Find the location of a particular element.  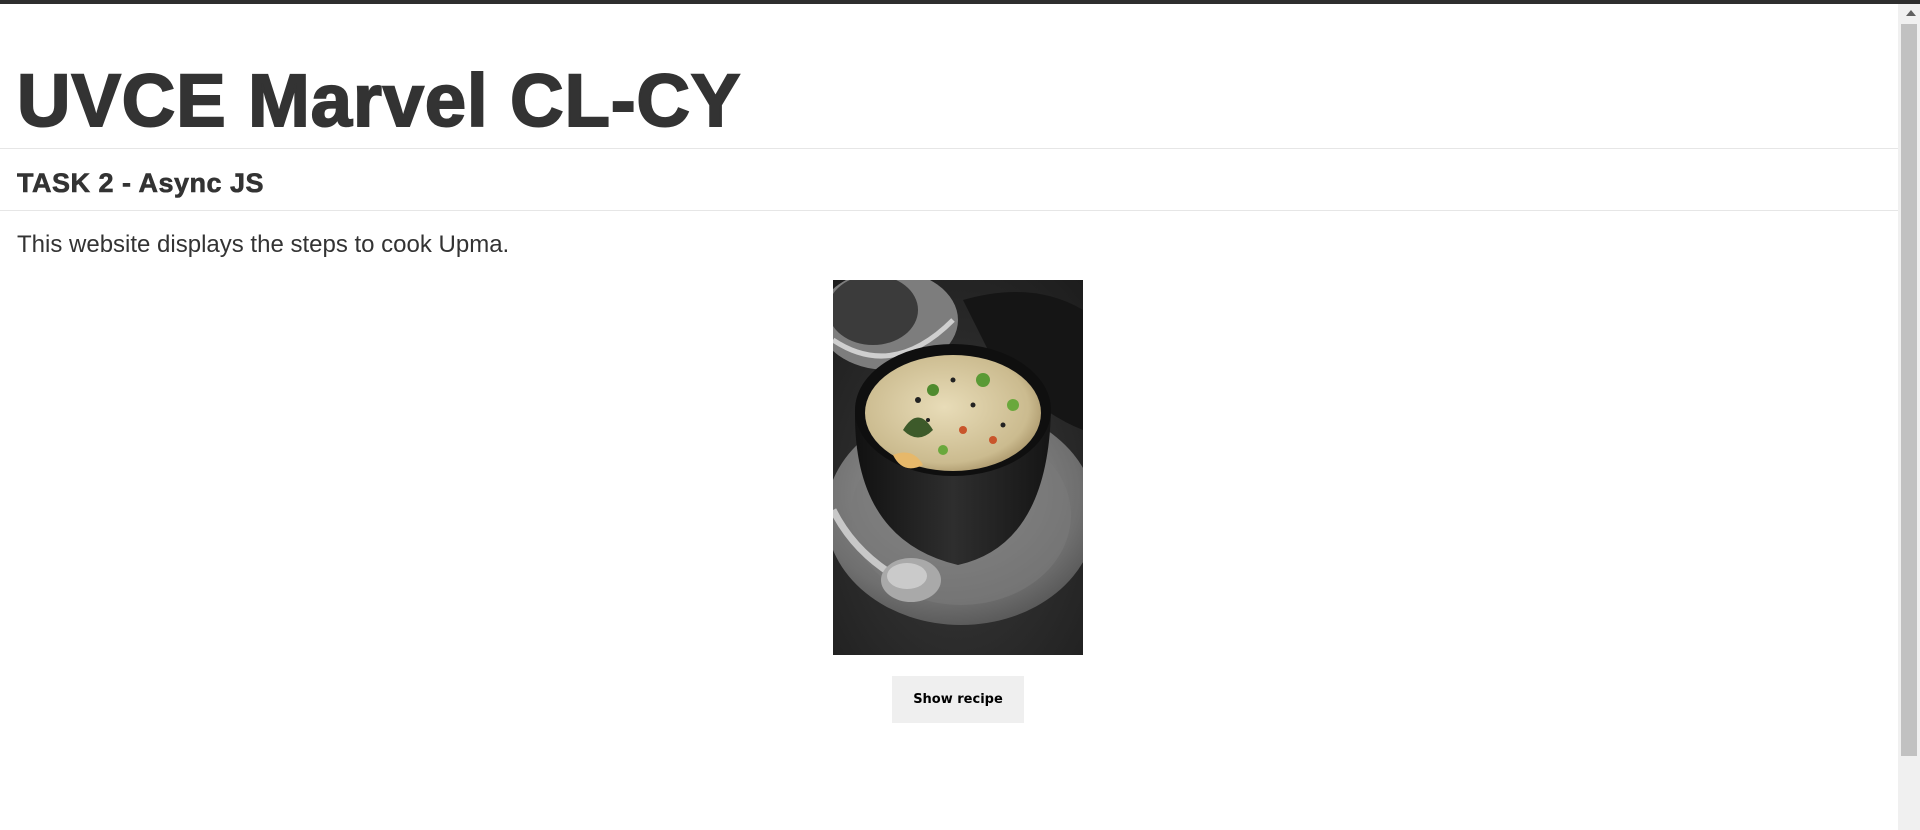

upma-image is located at coordinates (958, 467).